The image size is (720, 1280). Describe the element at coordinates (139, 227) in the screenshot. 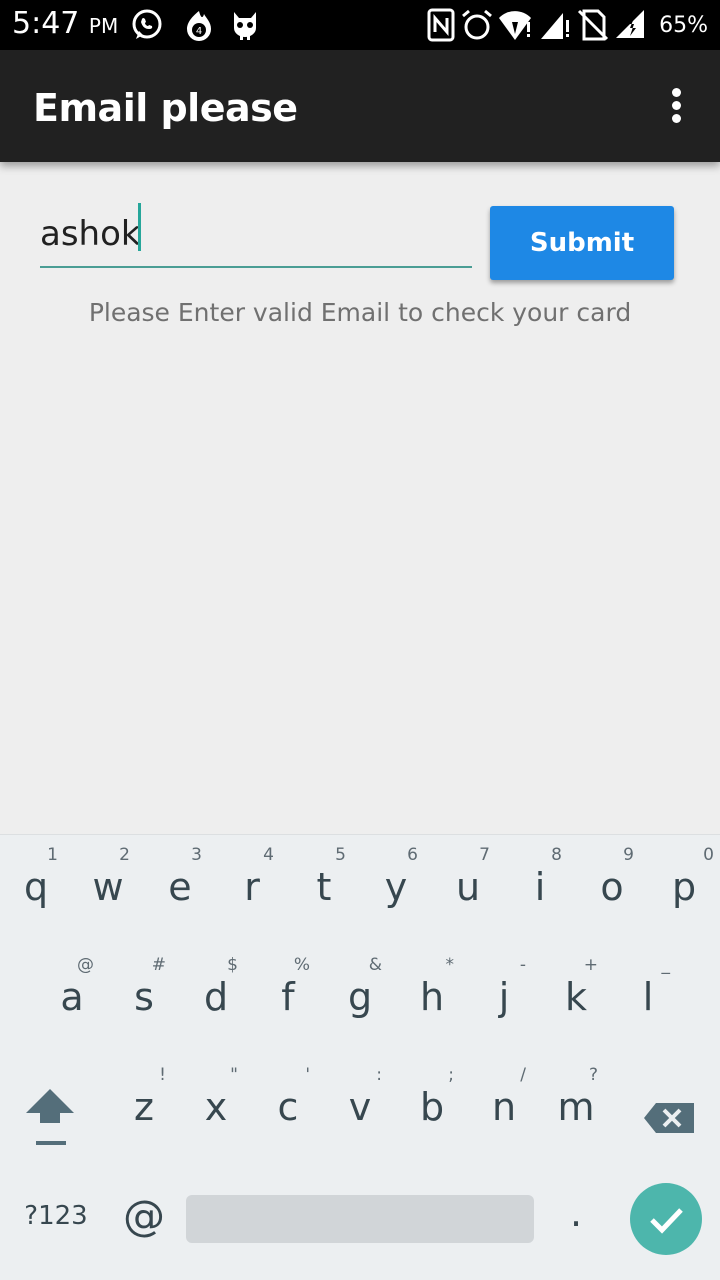

I see `text-cursor` at that location.